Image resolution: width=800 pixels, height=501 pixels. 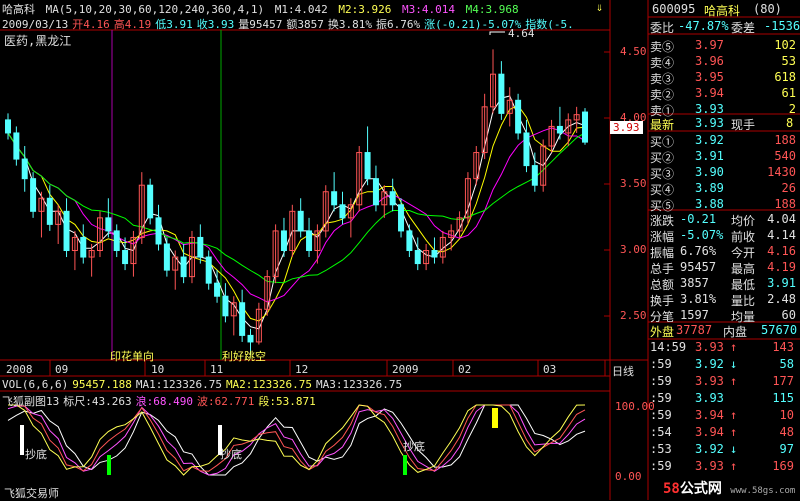 I want to click on tick-row: :53 3.92 ↓ 97, so click(x=723, y=450).